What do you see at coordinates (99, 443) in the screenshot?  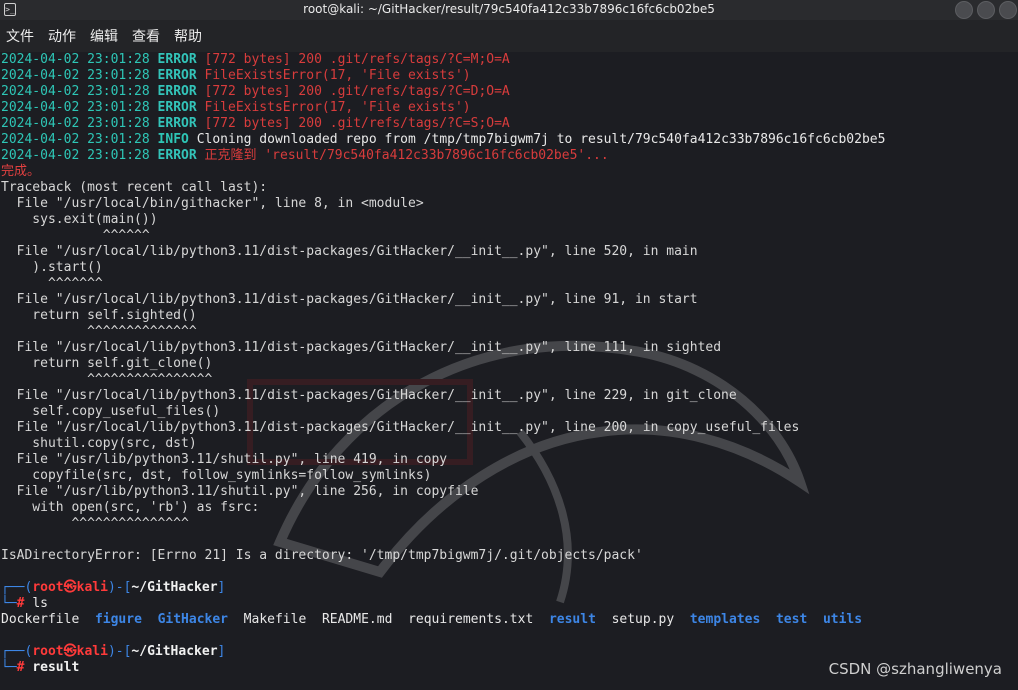 I see `traceback-line: shutil.copy(src, dst)` at bounding box center [99, 443].